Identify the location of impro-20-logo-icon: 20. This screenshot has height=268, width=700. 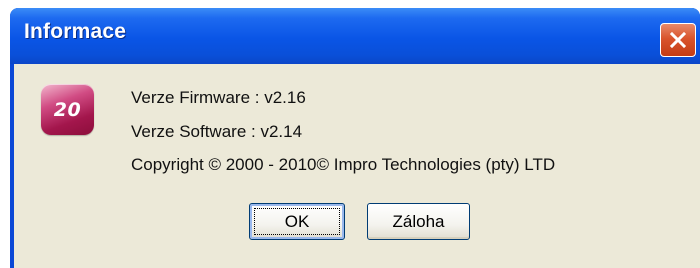
(67, 109).